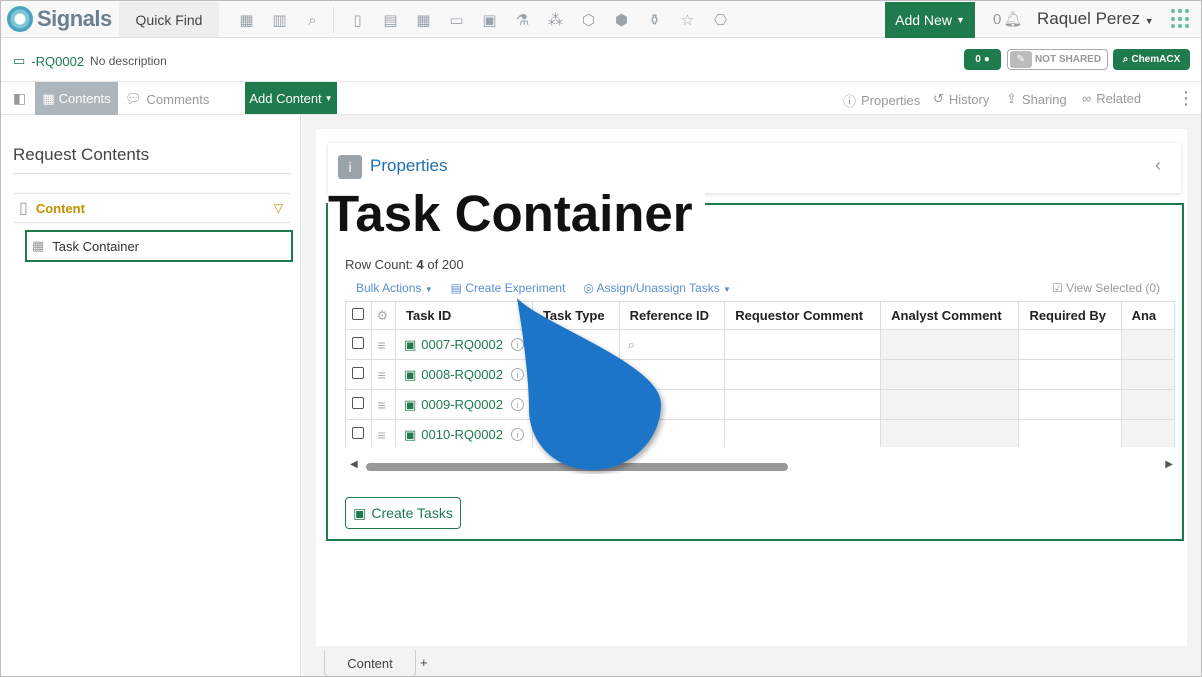 The width and height of the screenshot is (1202, 677). I want to click on star-icon: ☆, so click(687, 20).